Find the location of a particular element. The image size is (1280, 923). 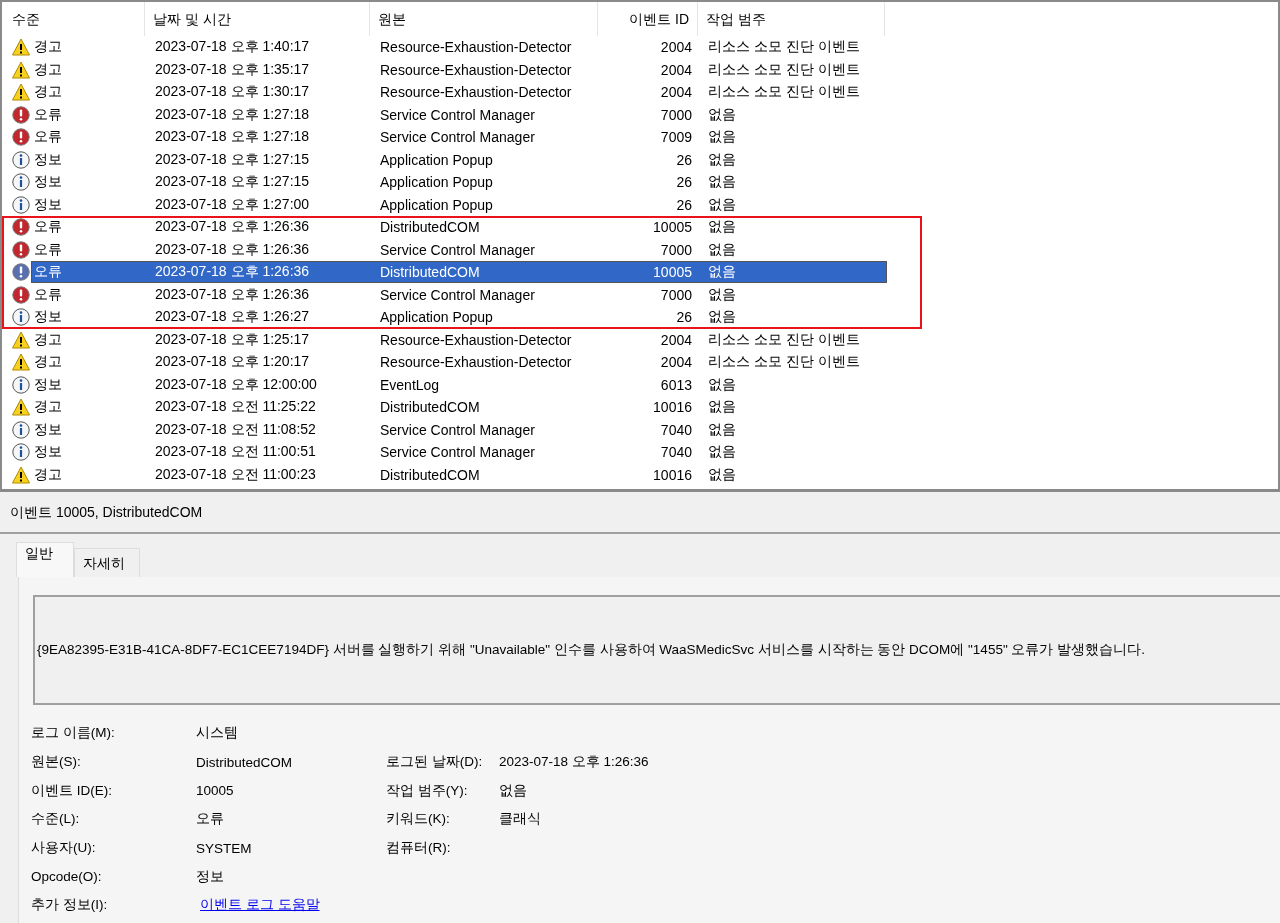

event-row: 경고 2023-07-18 오후 1:35:17 Resource-Exhaustion-Detector 2004 리소스 소모 진단 이벤트 is located at coordinates (462, 69).